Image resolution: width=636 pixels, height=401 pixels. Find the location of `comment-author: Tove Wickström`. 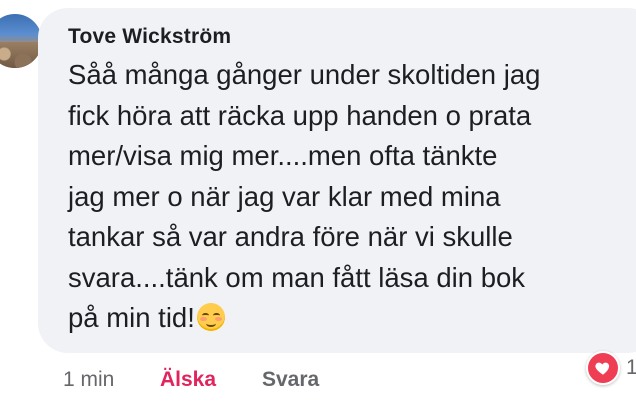

comment-author: Tove Wickström is located at coordinates (149, 37).